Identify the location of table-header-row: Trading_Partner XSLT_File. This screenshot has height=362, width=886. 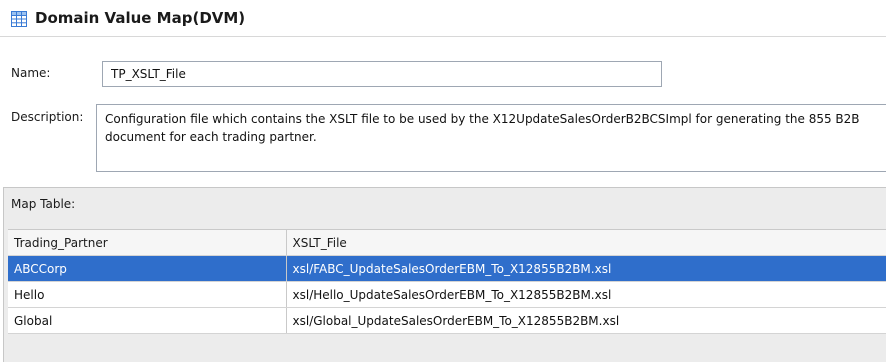
(447, 242).